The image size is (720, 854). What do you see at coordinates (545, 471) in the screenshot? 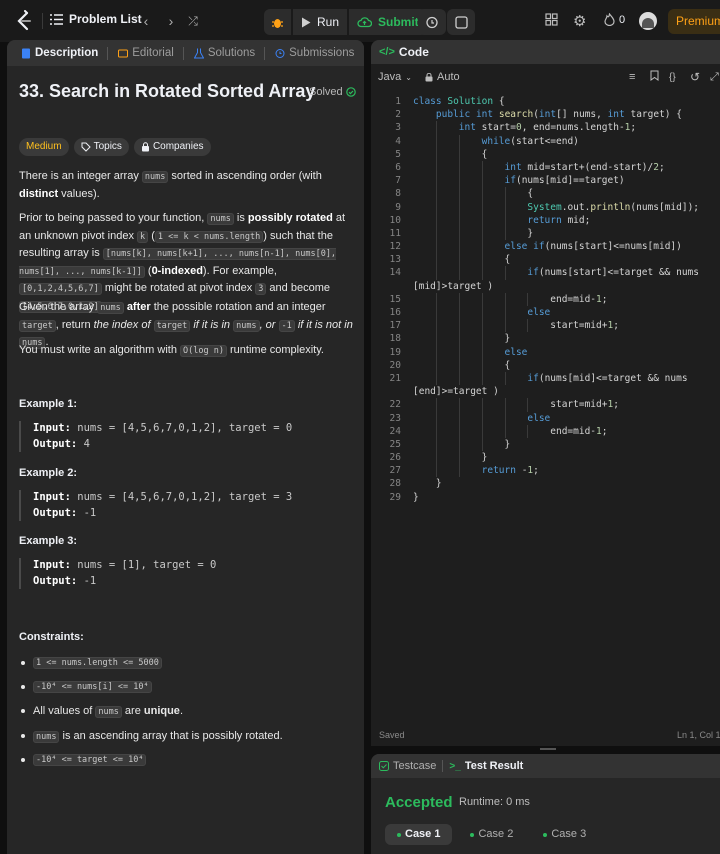
I see `code-line: 27 return -1;` at bounding box center [545, 471].